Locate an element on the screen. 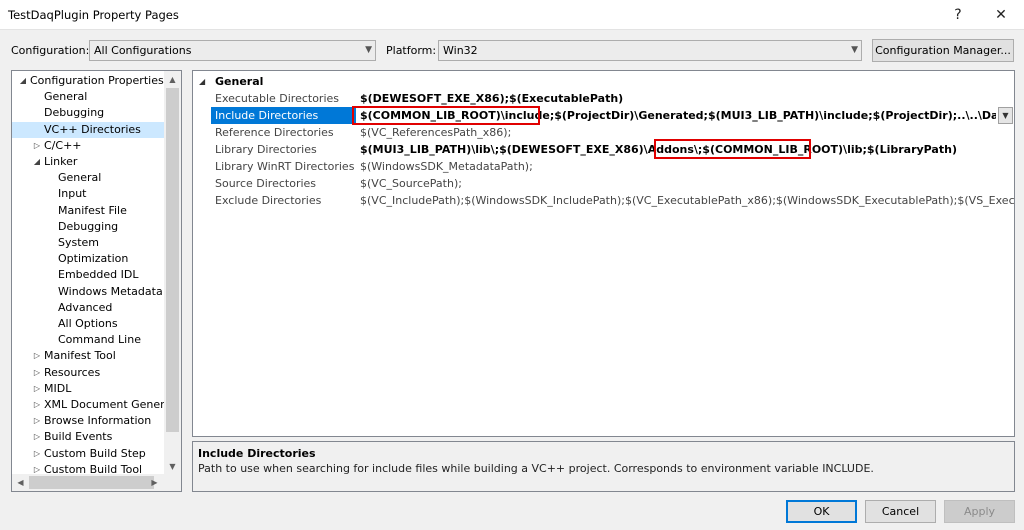  property-value: $(VC_SourcePath); is located at coordinates (687, 183).